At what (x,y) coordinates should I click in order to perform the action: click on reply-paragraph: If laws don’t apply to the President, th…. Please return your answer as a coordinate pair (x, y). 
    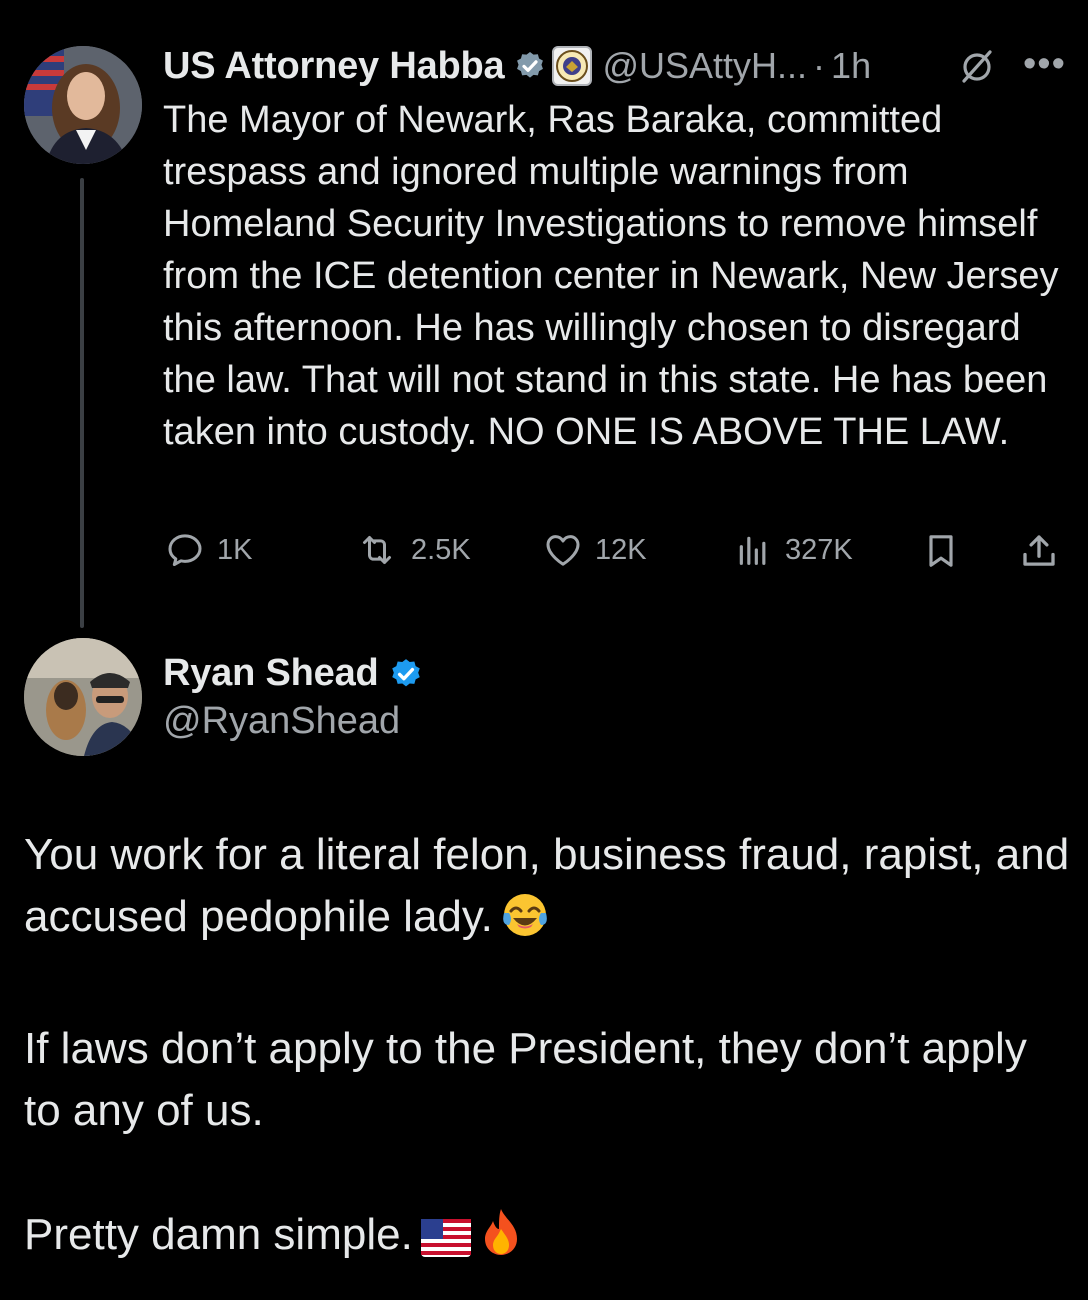
    Looking at the image, I should click on (525, 1079).